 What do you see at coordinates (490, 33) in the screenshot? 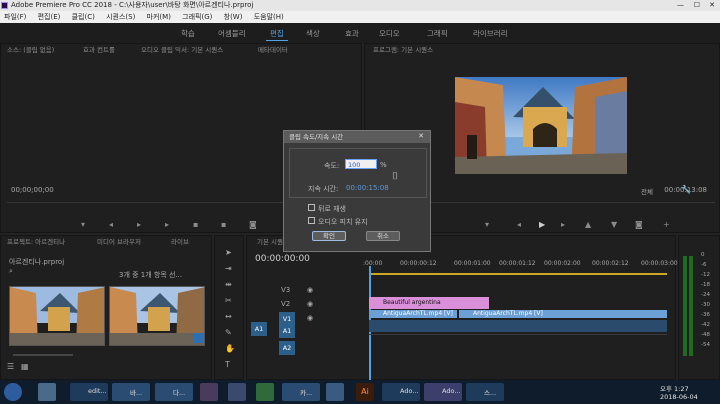
I see `workspace-tab-libraries: 라이브러리` at bounding box center [490, 33].